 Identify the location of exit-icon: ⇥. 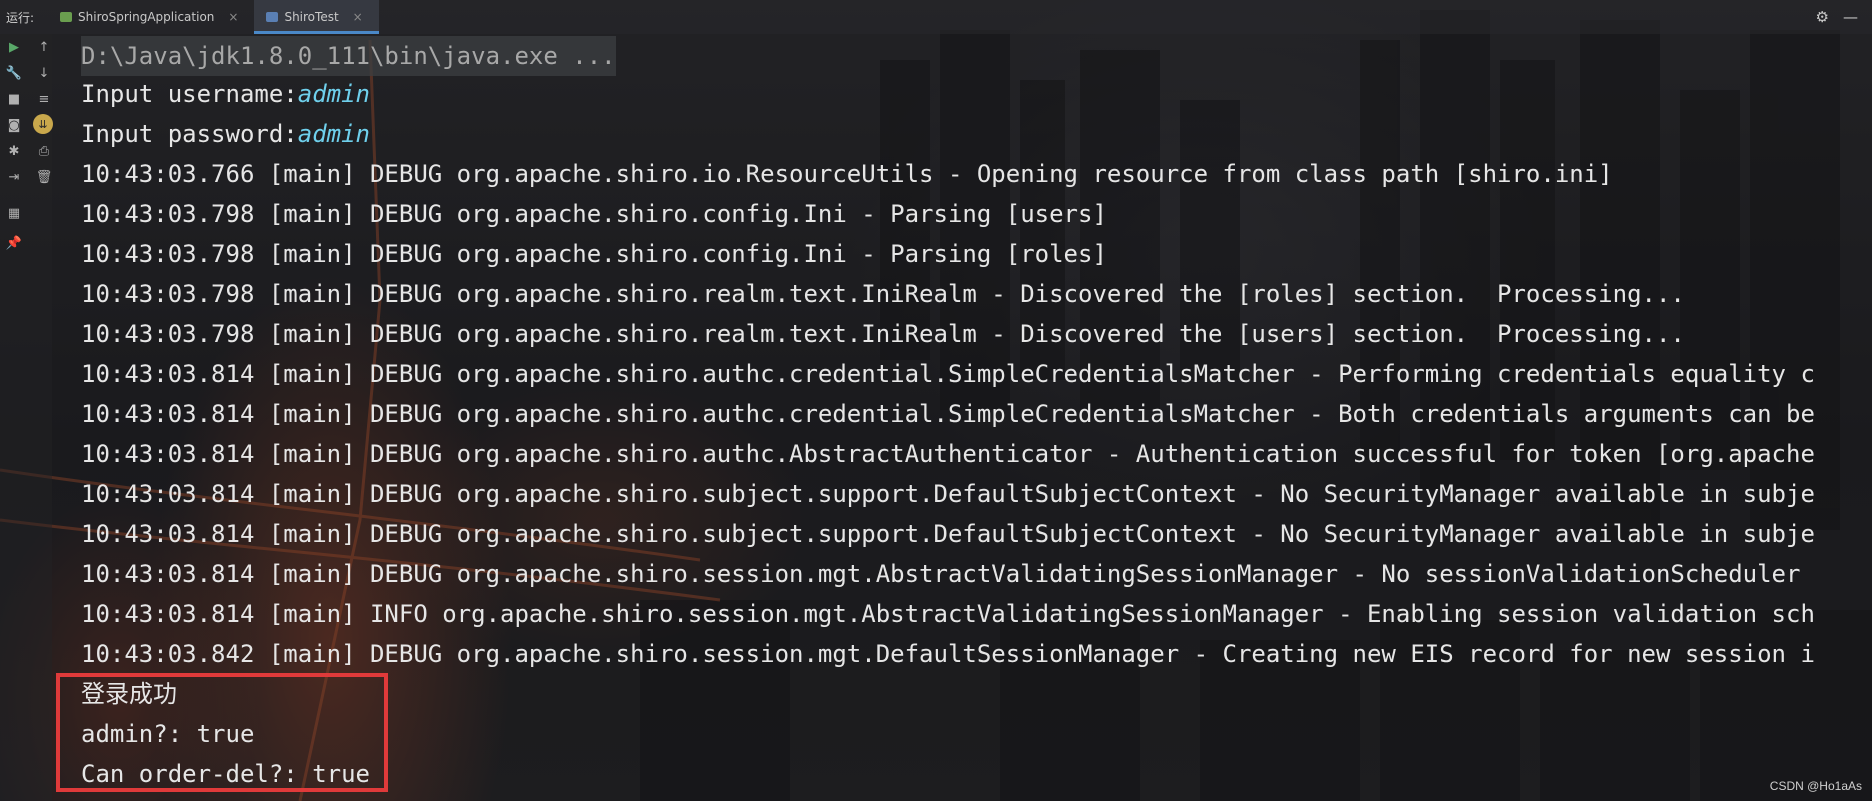
(14, 177).